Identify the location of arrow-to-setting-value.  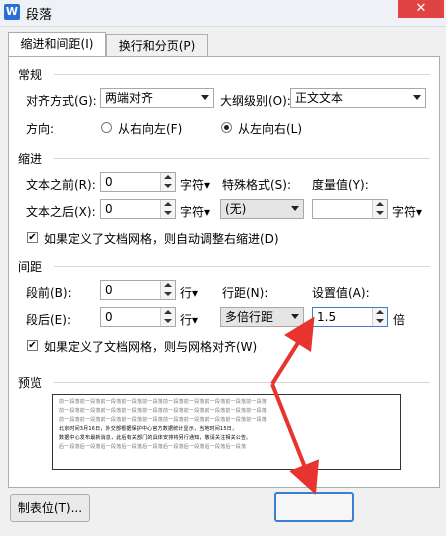
(292, 351).